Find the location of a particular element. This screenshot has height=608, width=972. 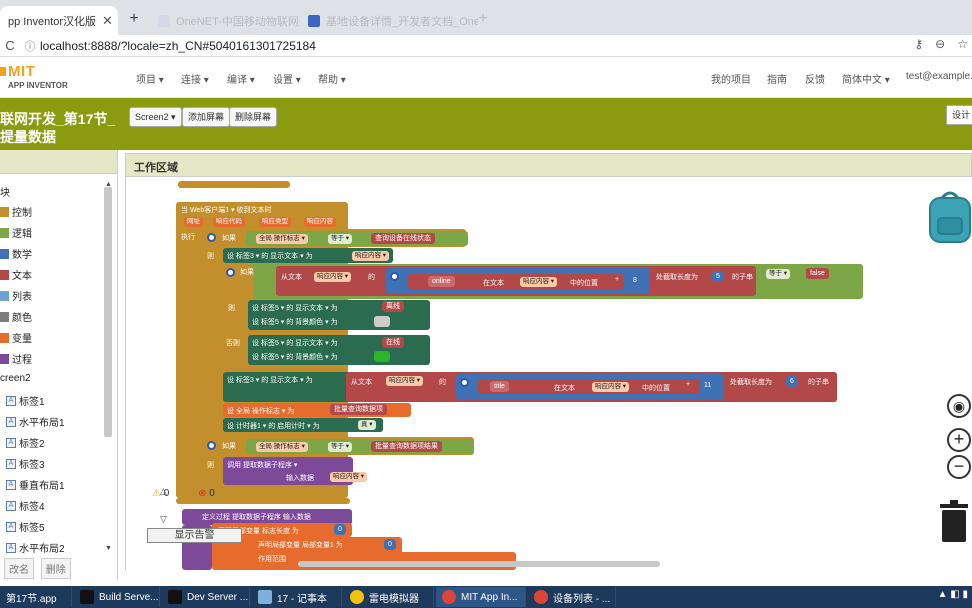

text-title: title is located at coordinates (499, 386).